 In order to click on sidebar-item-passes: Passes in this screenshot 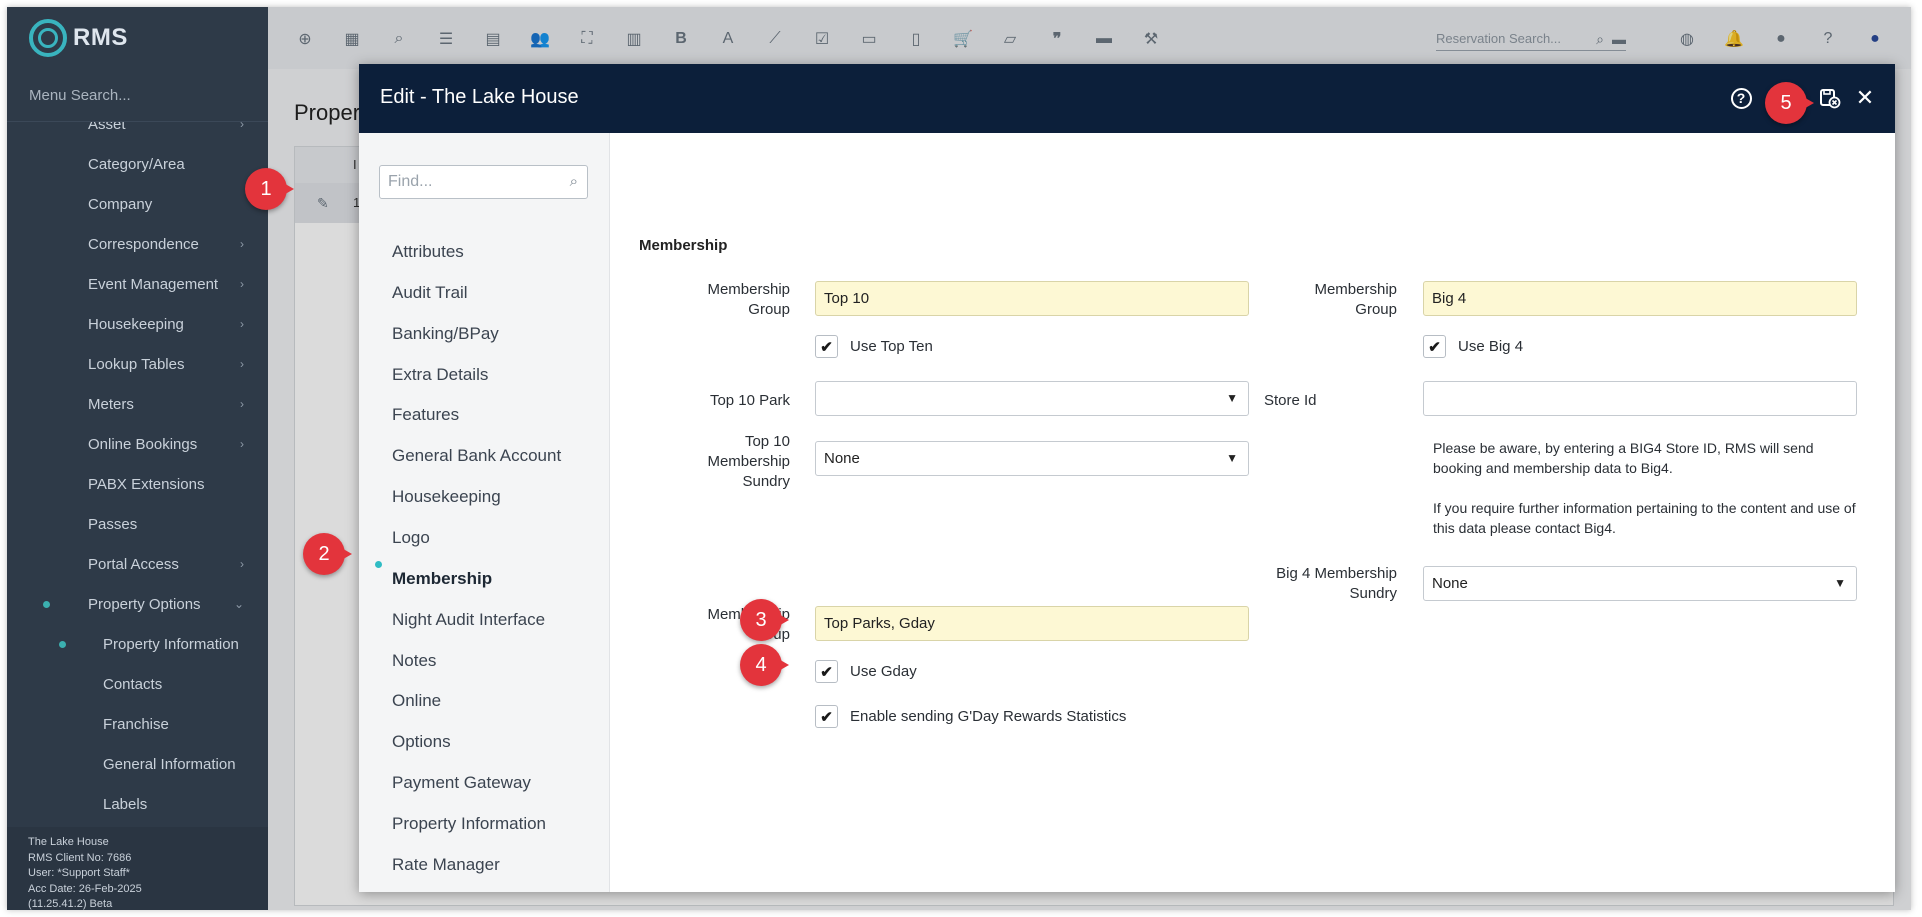, I will do `click(137, 524)`.